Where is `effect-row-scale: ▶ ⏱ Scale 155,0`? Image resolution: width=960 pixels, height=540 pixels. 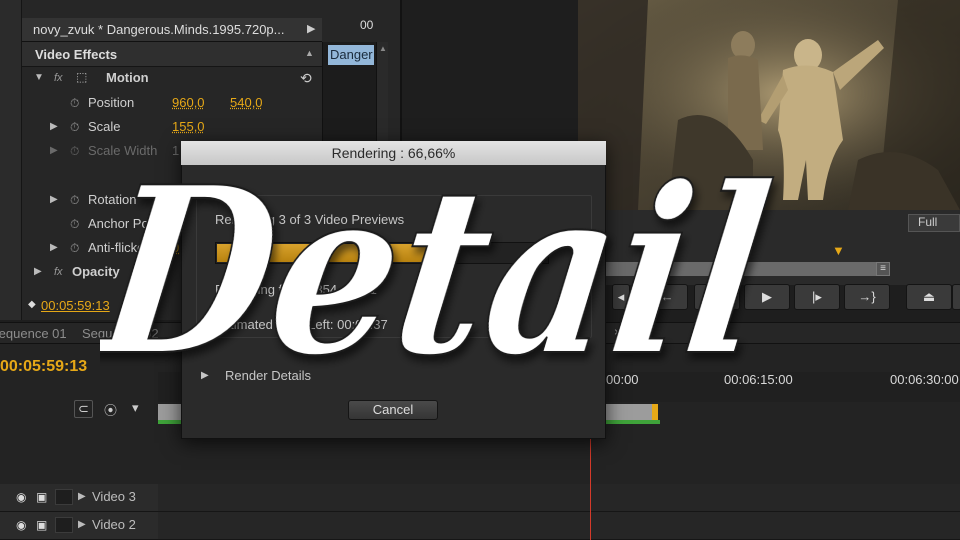
effect-row-scale: ▶ ⏱ Scale 155,0 is located at coordinates (175, 129).